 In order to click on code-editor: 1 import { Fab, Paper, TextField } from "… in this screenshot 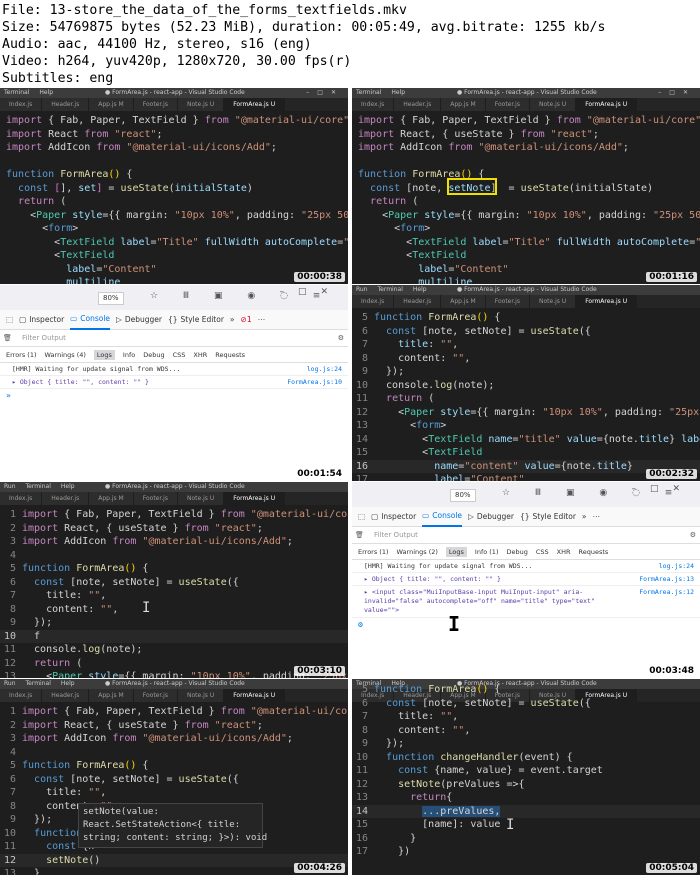, I will do `click(174, 788)`.